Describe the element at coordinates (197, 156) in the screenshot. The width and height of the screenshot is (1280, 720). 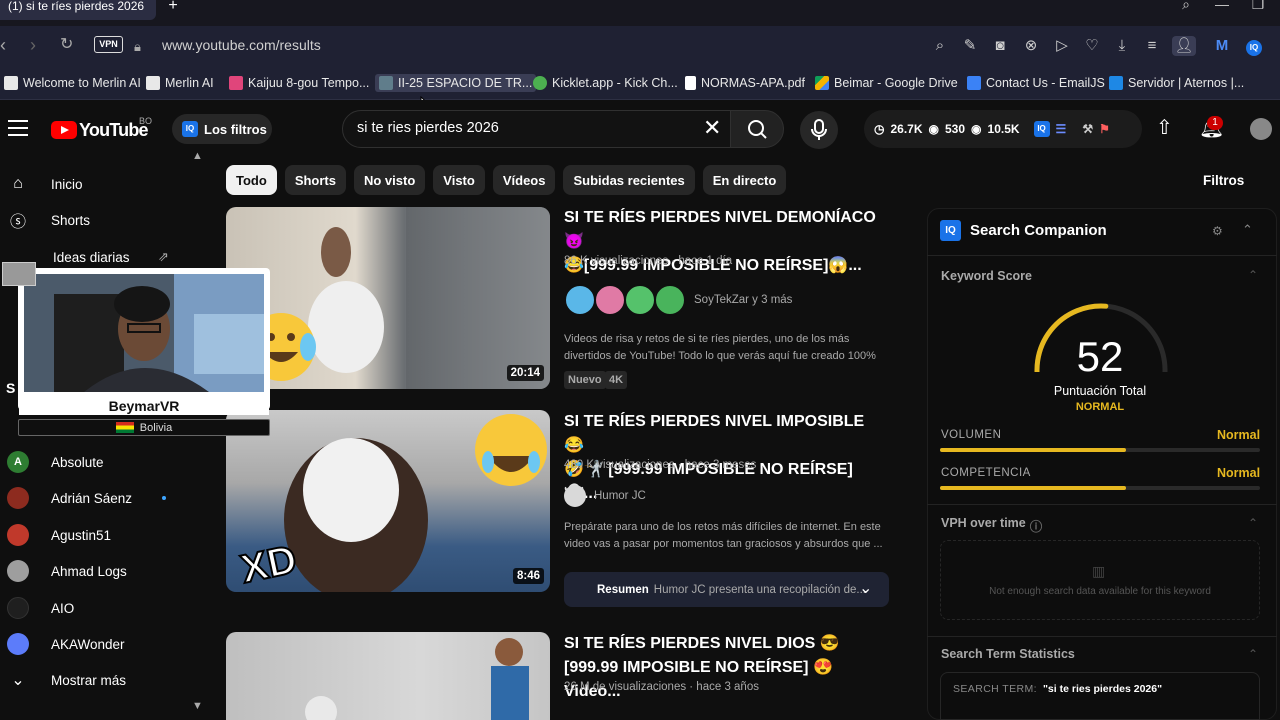
I see `scroll-up-icon: ▲` at that location.